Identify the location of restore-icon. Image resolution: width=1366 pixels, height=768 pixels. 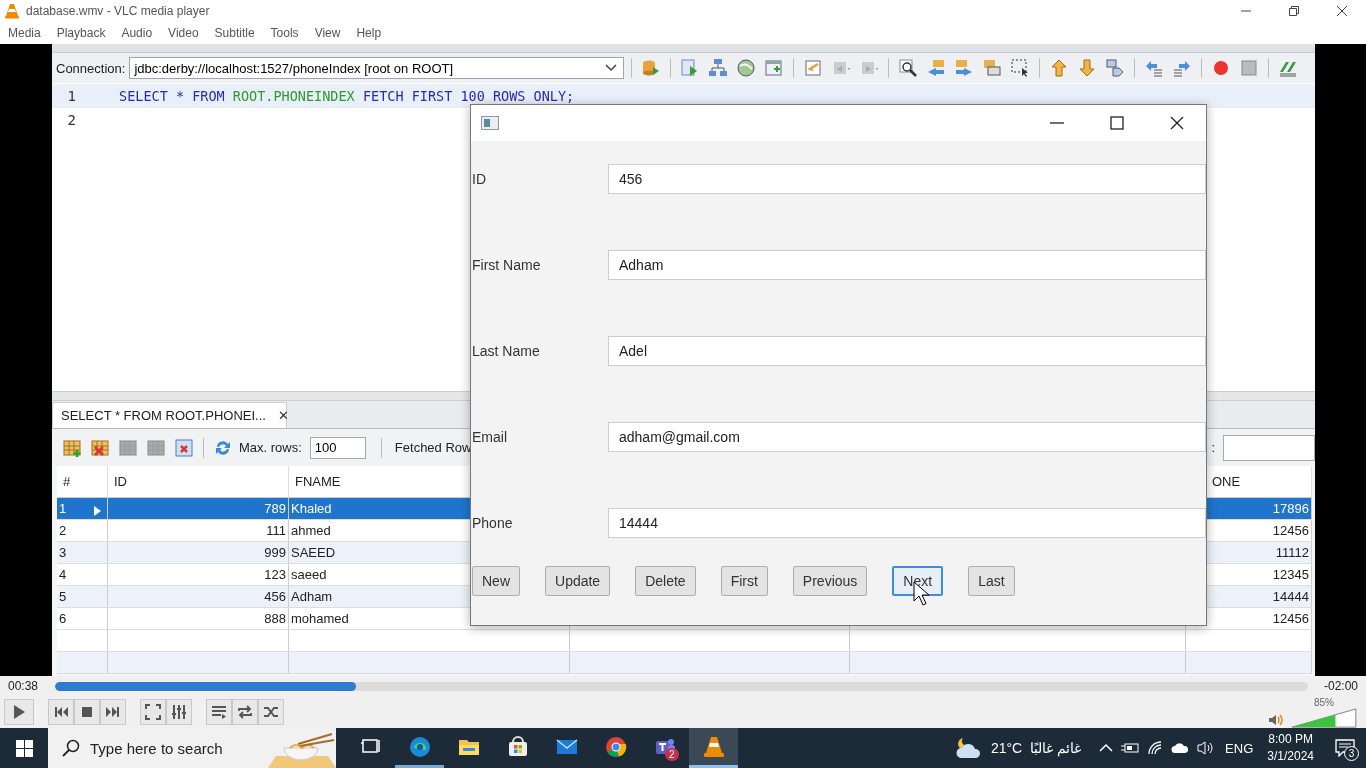
(1294, 11).